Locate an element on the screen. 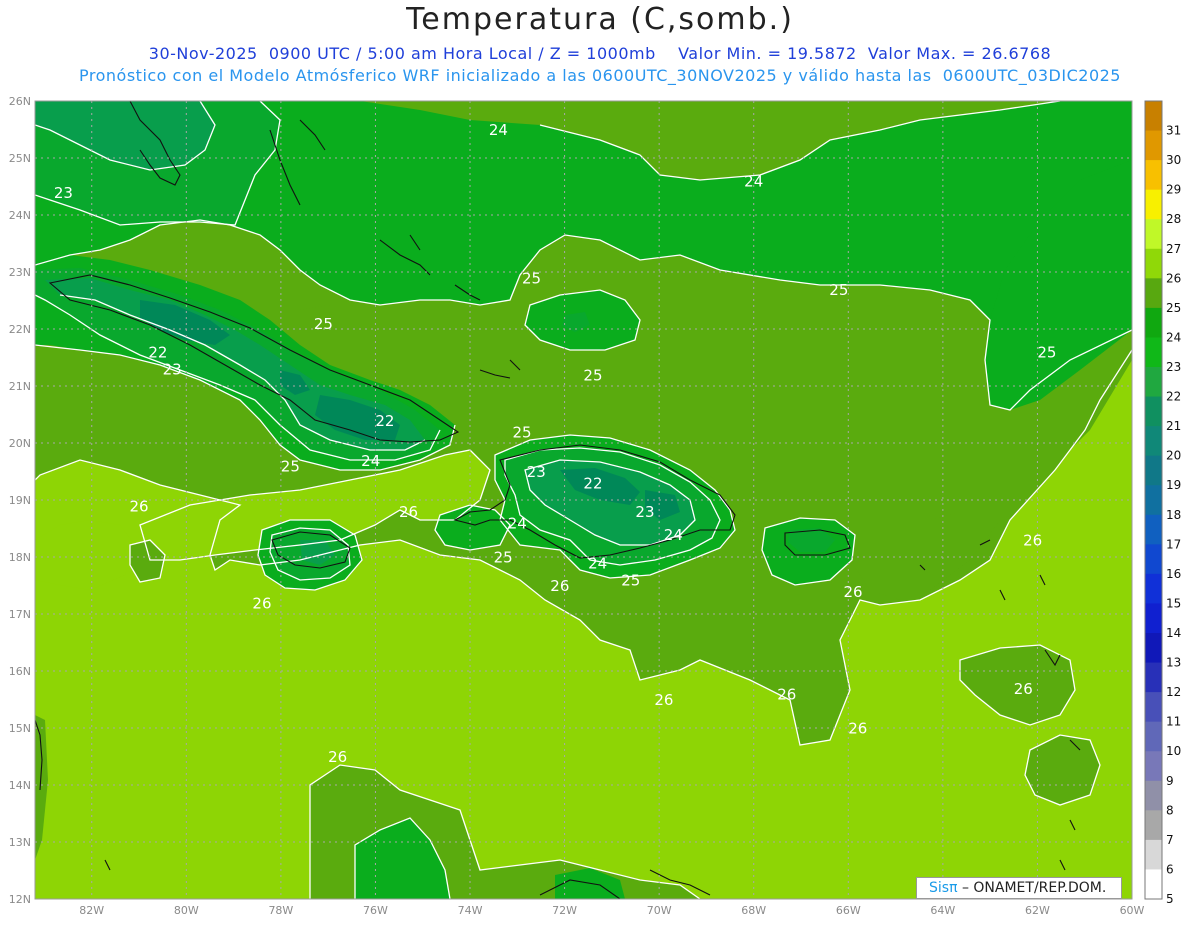 This screenshot has height=927, width=1200. lat-tick-label: 16N is located at coordinates (20, 671).